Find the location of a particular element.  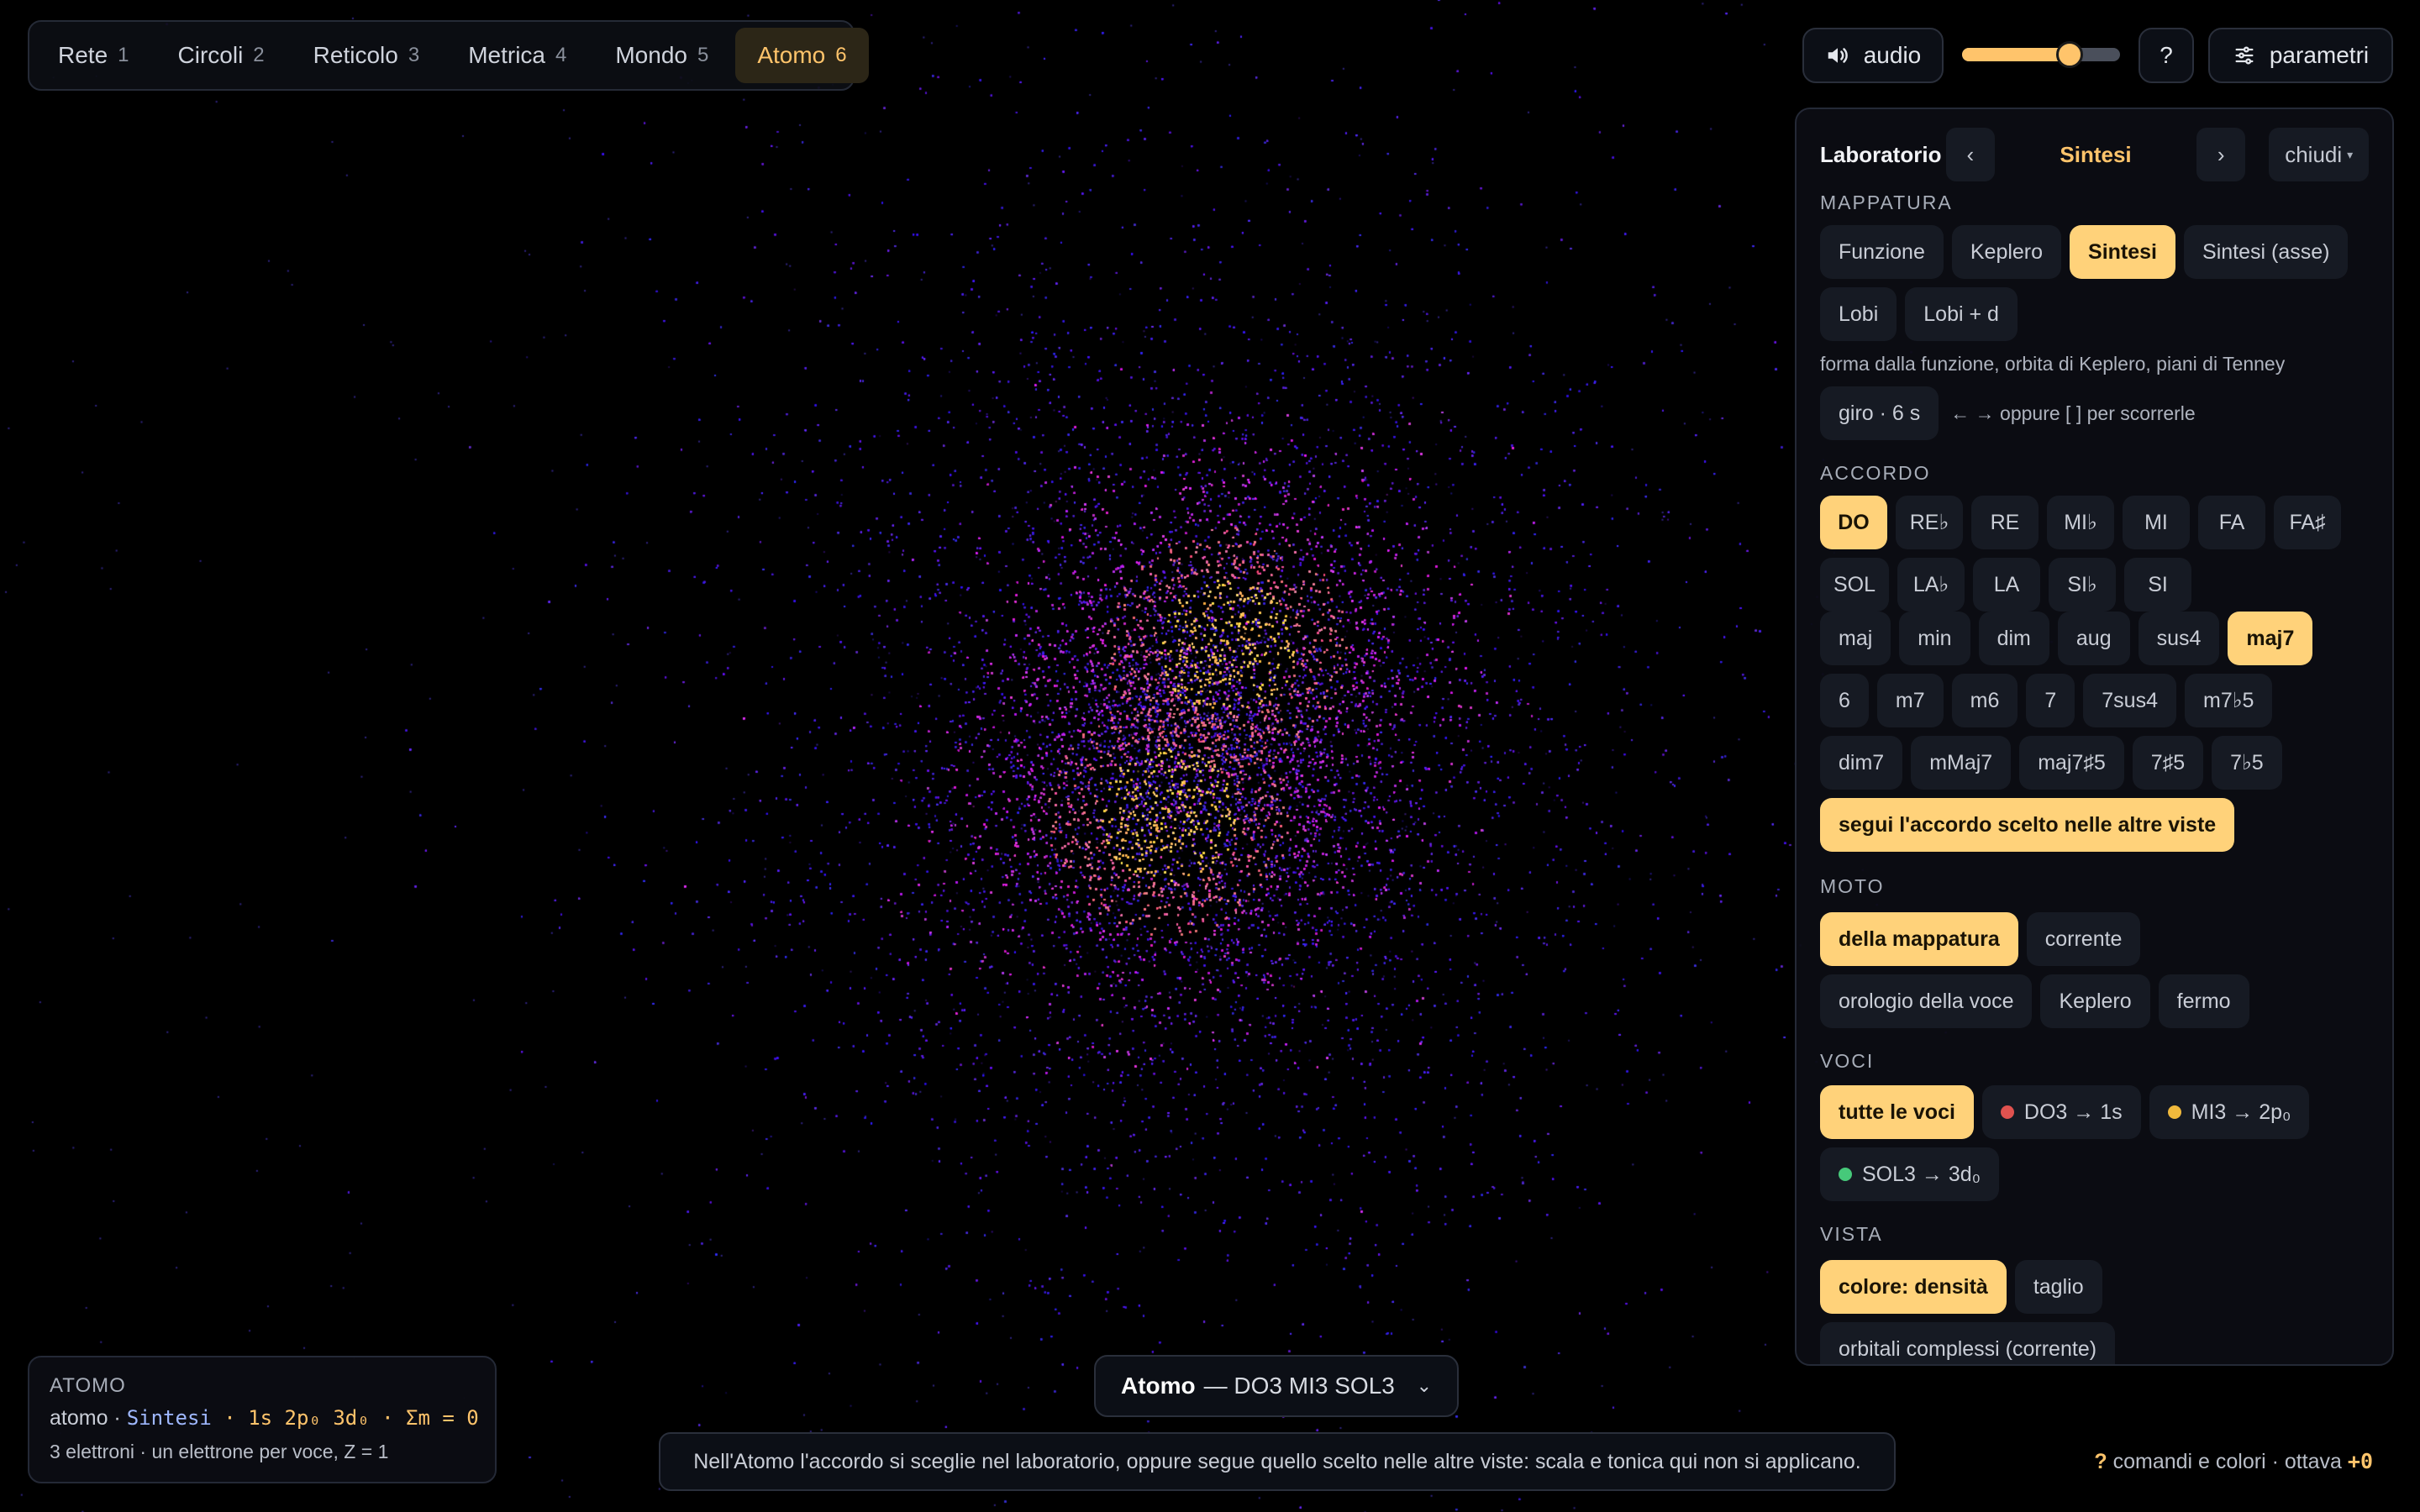

root-fa: FA is located at coordinates (2231, 522).